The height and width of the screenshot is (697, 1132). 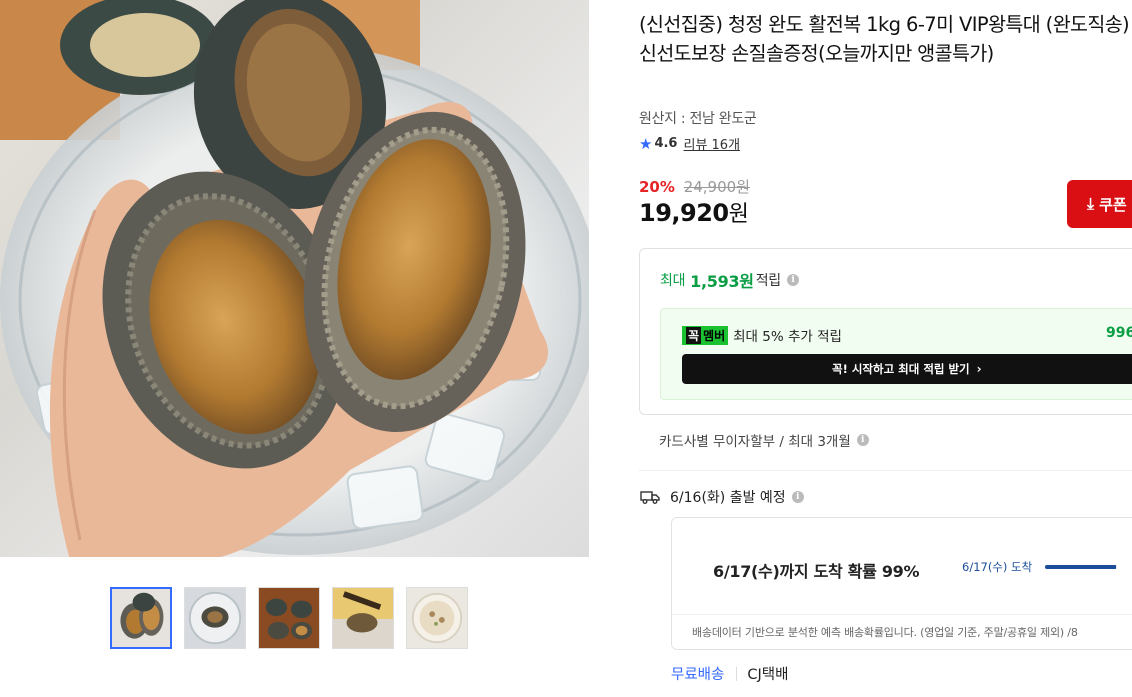 I want to click on reward-prefix: 최대, so click(x=673, y=281).